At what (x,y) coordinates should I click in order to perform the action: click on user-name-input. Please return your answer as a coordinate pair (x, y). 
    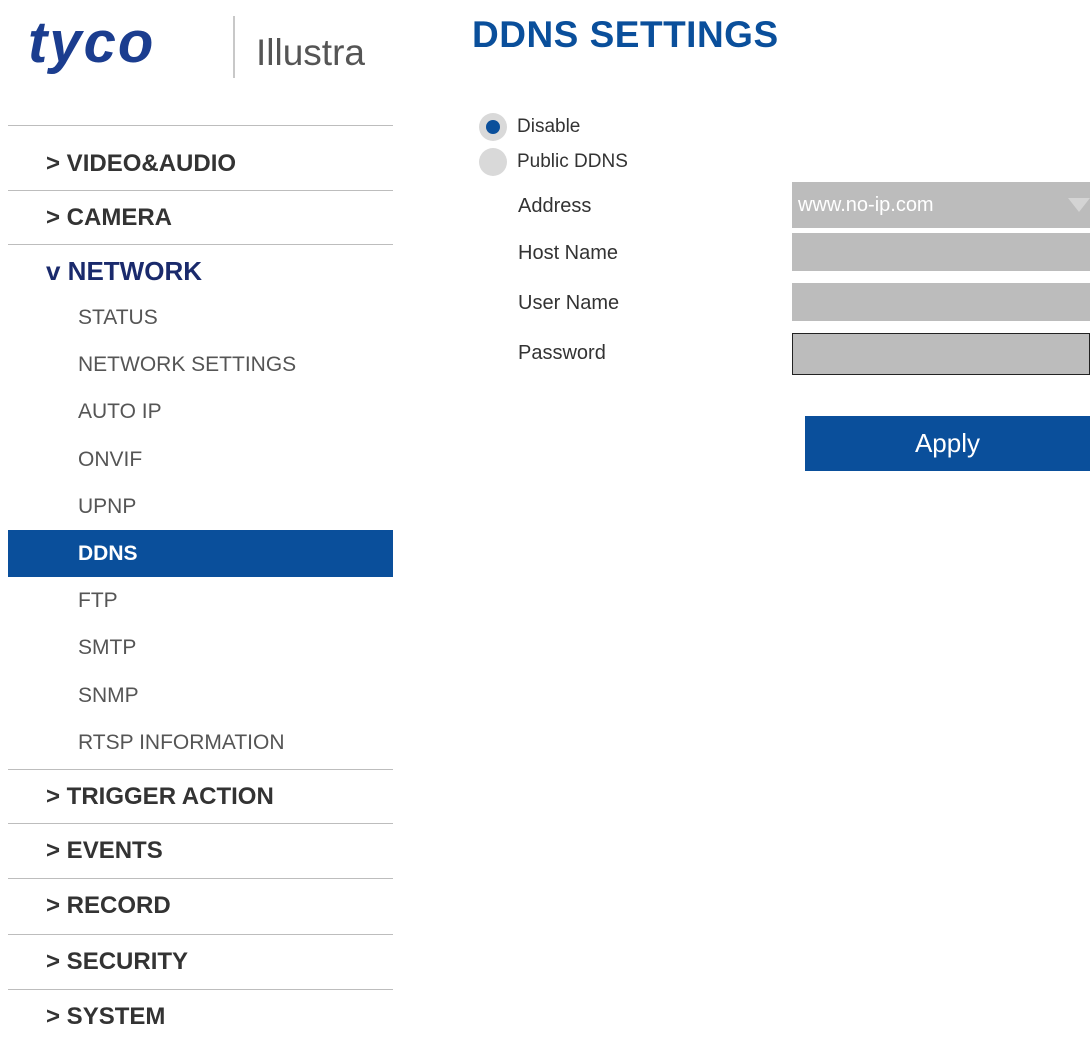
    Looking at the image, I should click on (941, 302).